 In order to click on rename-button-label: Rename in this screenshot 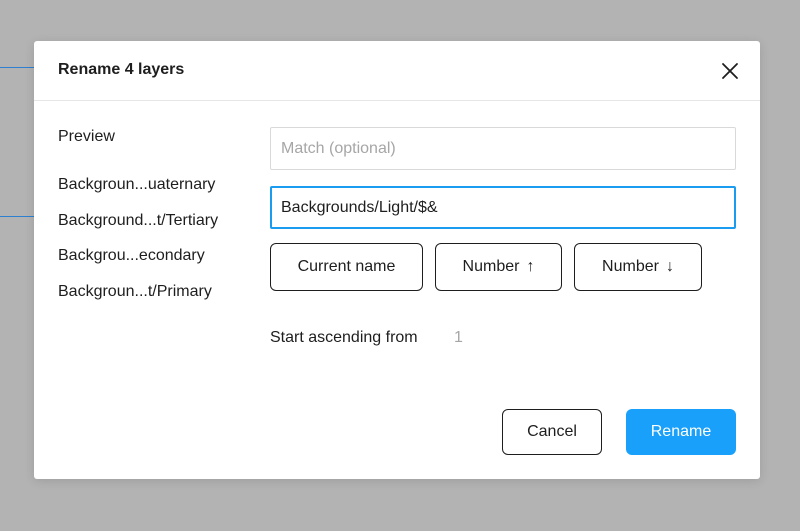, I will do `click(681, 431)`.